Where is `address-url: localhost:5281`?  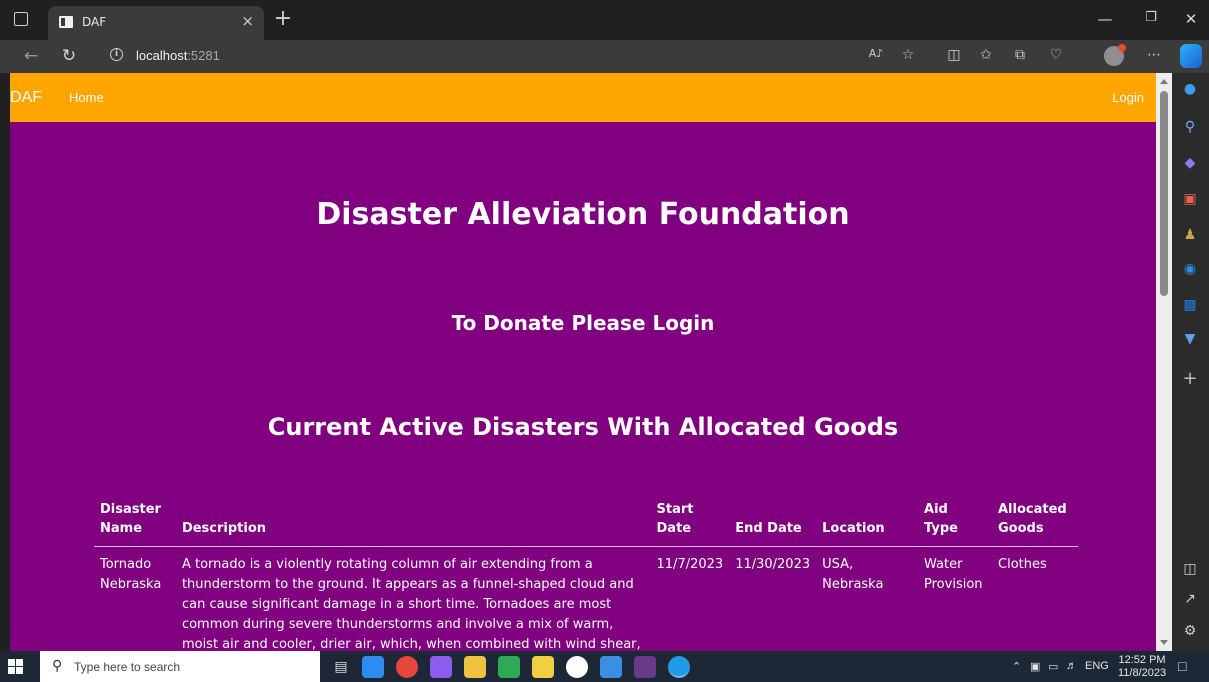 address-url: localhost:5281 is located at coordinates (178, 55).